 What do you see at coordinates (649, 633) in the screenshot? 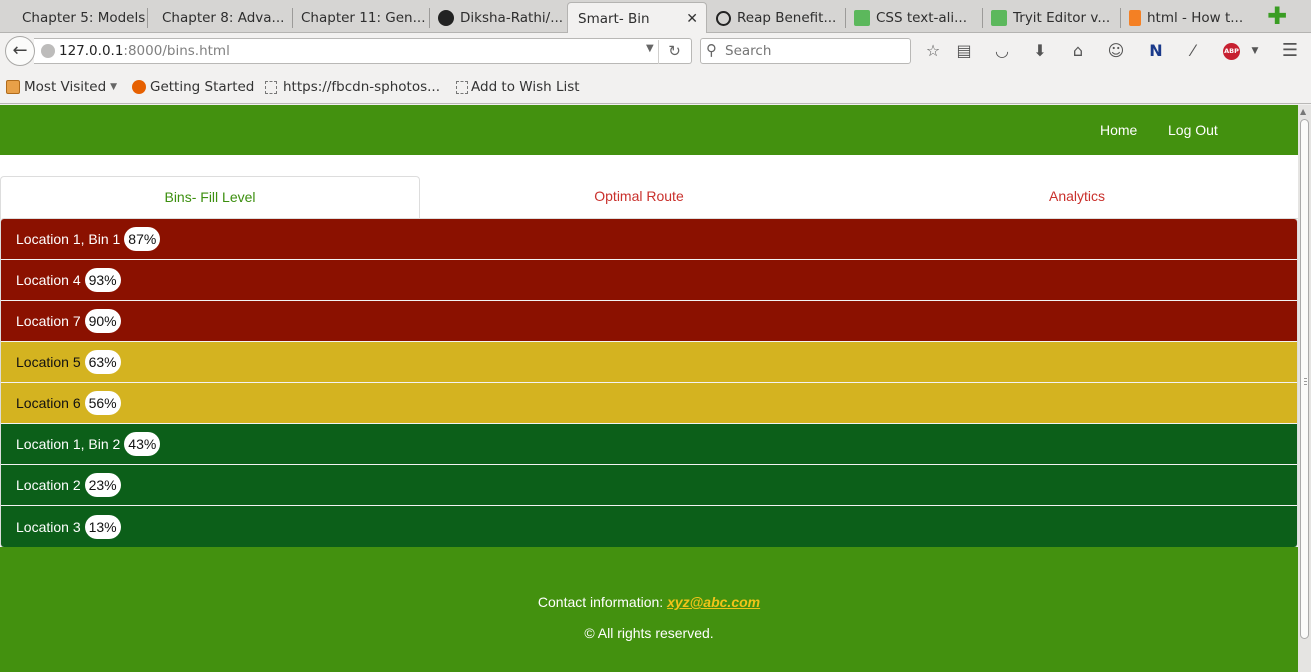
I see `copyright-text: © All rights reserved.` at bounding box center [649, 633].